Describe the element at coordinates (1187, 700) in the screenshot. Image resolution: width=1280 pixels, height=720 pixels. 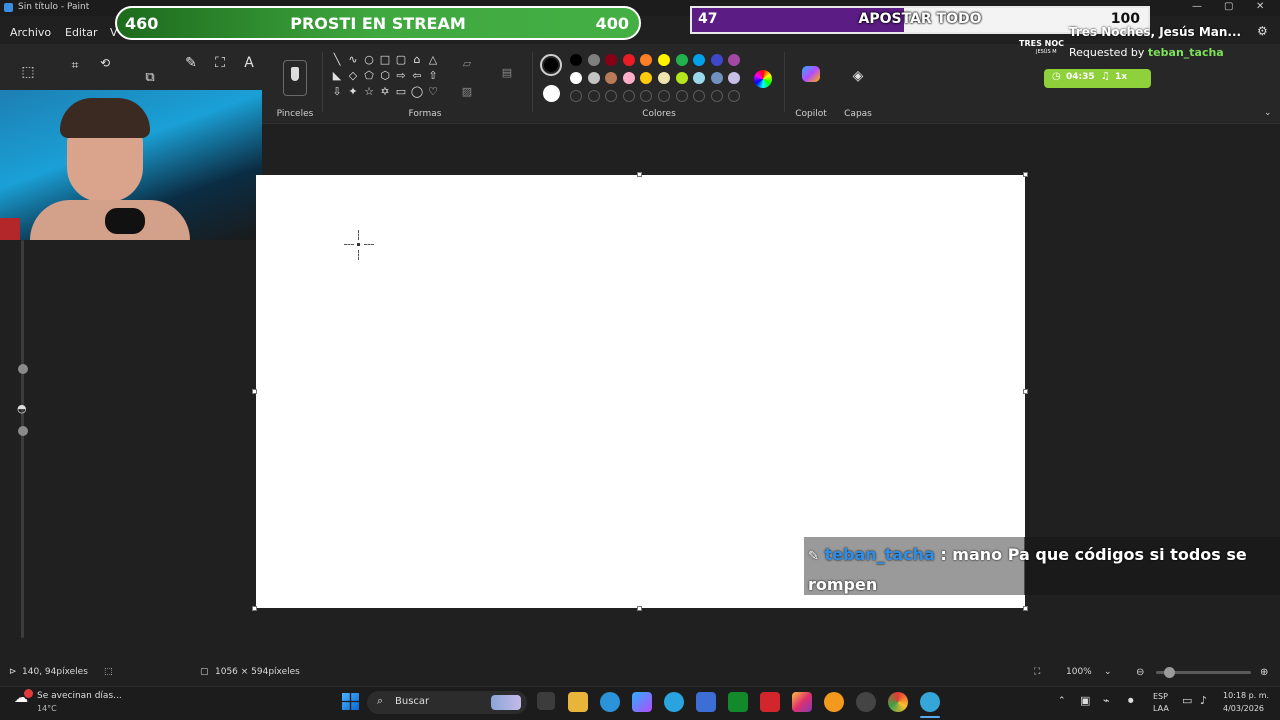
I see `display-icon: ▭` at that location.